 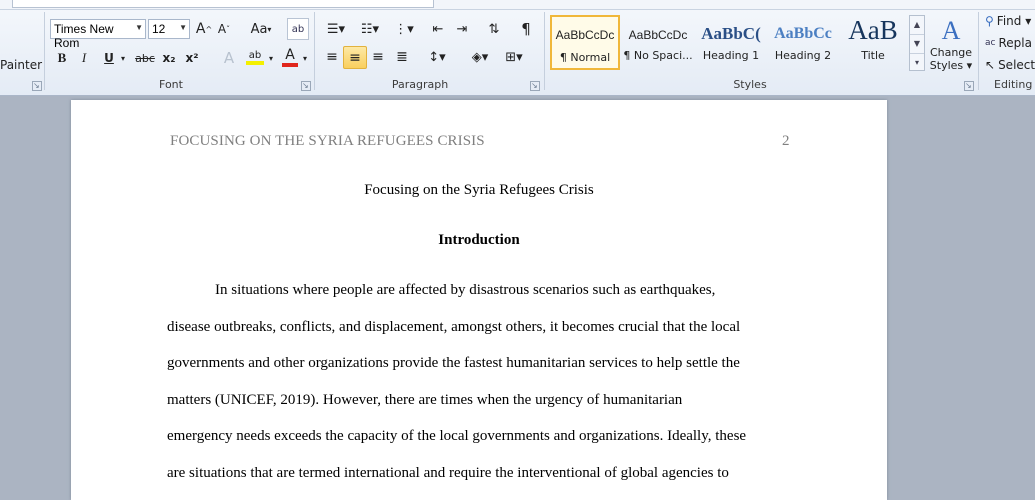 What do you see at coordinates (526, 29) in the screenshot?
I see `show-formatting-button: ¶` at bounding box center [526, 29].